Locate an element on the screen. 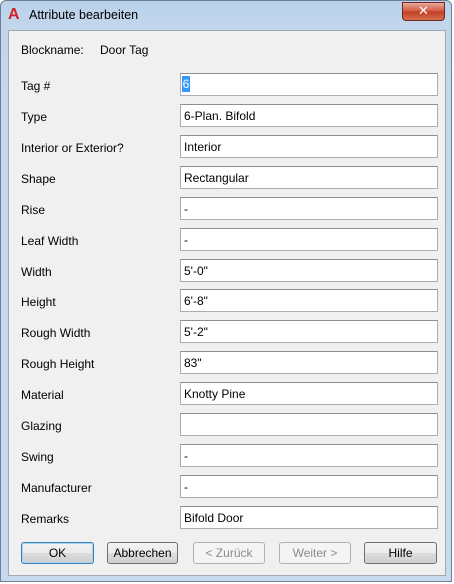  ok-button: OK is located at coordinates (57, 553).